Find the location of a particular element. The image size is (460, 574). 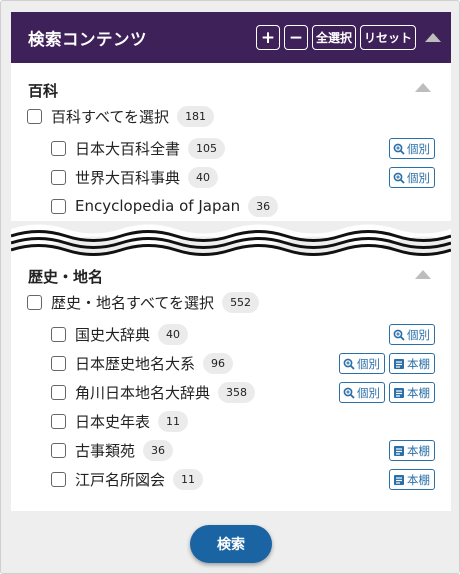

panel-footer: 検索 is located at coordinates (230, 542).